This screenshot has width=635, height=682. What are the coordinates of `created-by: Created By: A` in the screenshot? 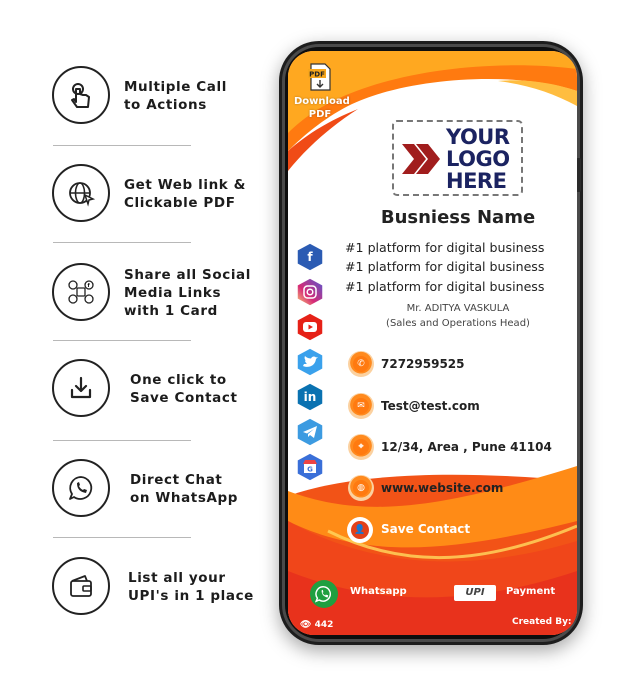 It's located at (544, 622).